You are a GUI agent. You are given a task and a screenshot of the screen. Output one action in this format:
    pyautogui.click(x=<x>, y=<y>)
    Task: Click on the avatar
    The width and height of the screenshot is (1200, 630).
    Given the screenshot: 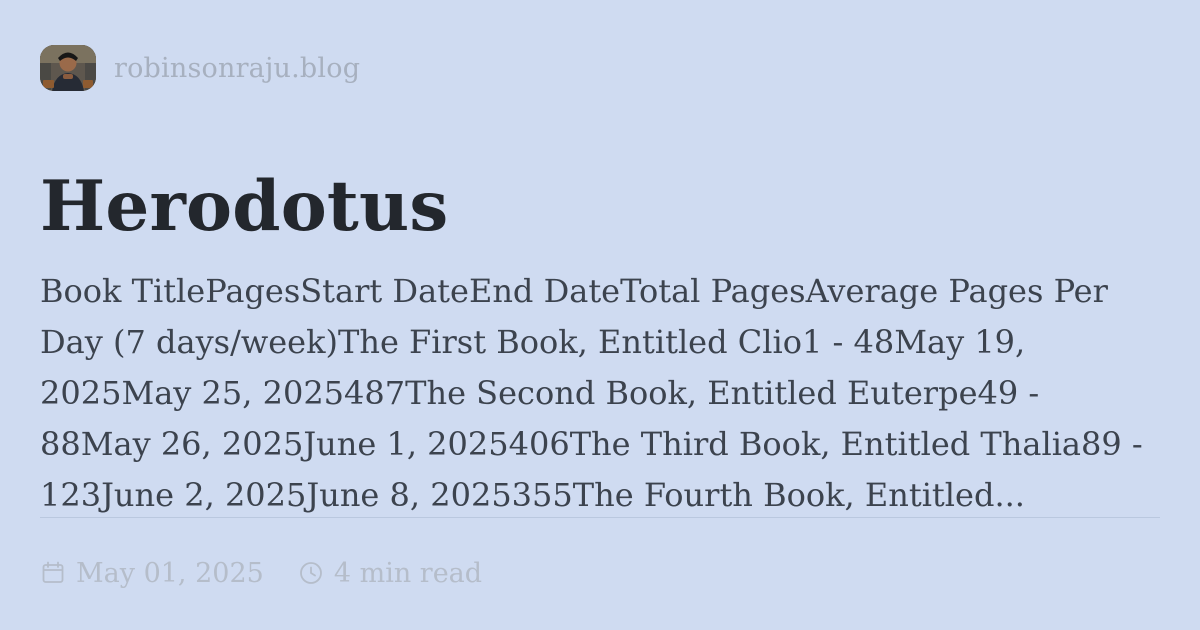 What is the action you would take?
    pyautogui.click(x=68, y=68)
    